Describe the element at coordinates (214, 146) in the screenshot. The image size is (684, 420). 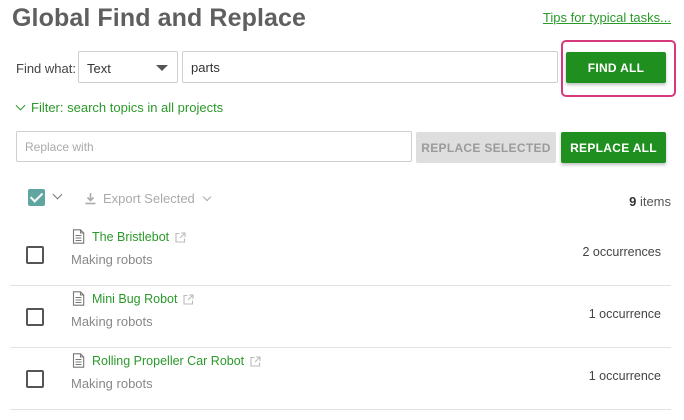
I see `replace-input` at that location.